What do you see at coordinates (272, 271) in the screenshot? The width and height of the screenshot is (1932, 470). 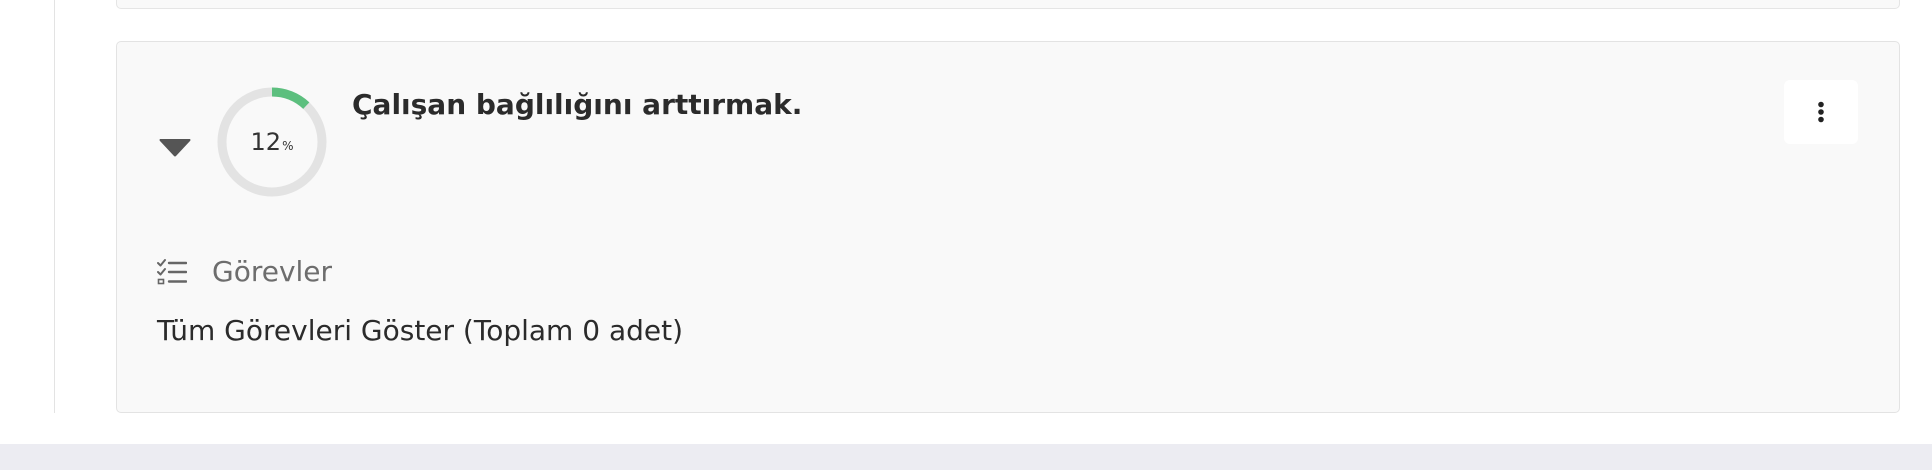 I see `tasks-section-label: Görevler` at bounding box center [272, 271].